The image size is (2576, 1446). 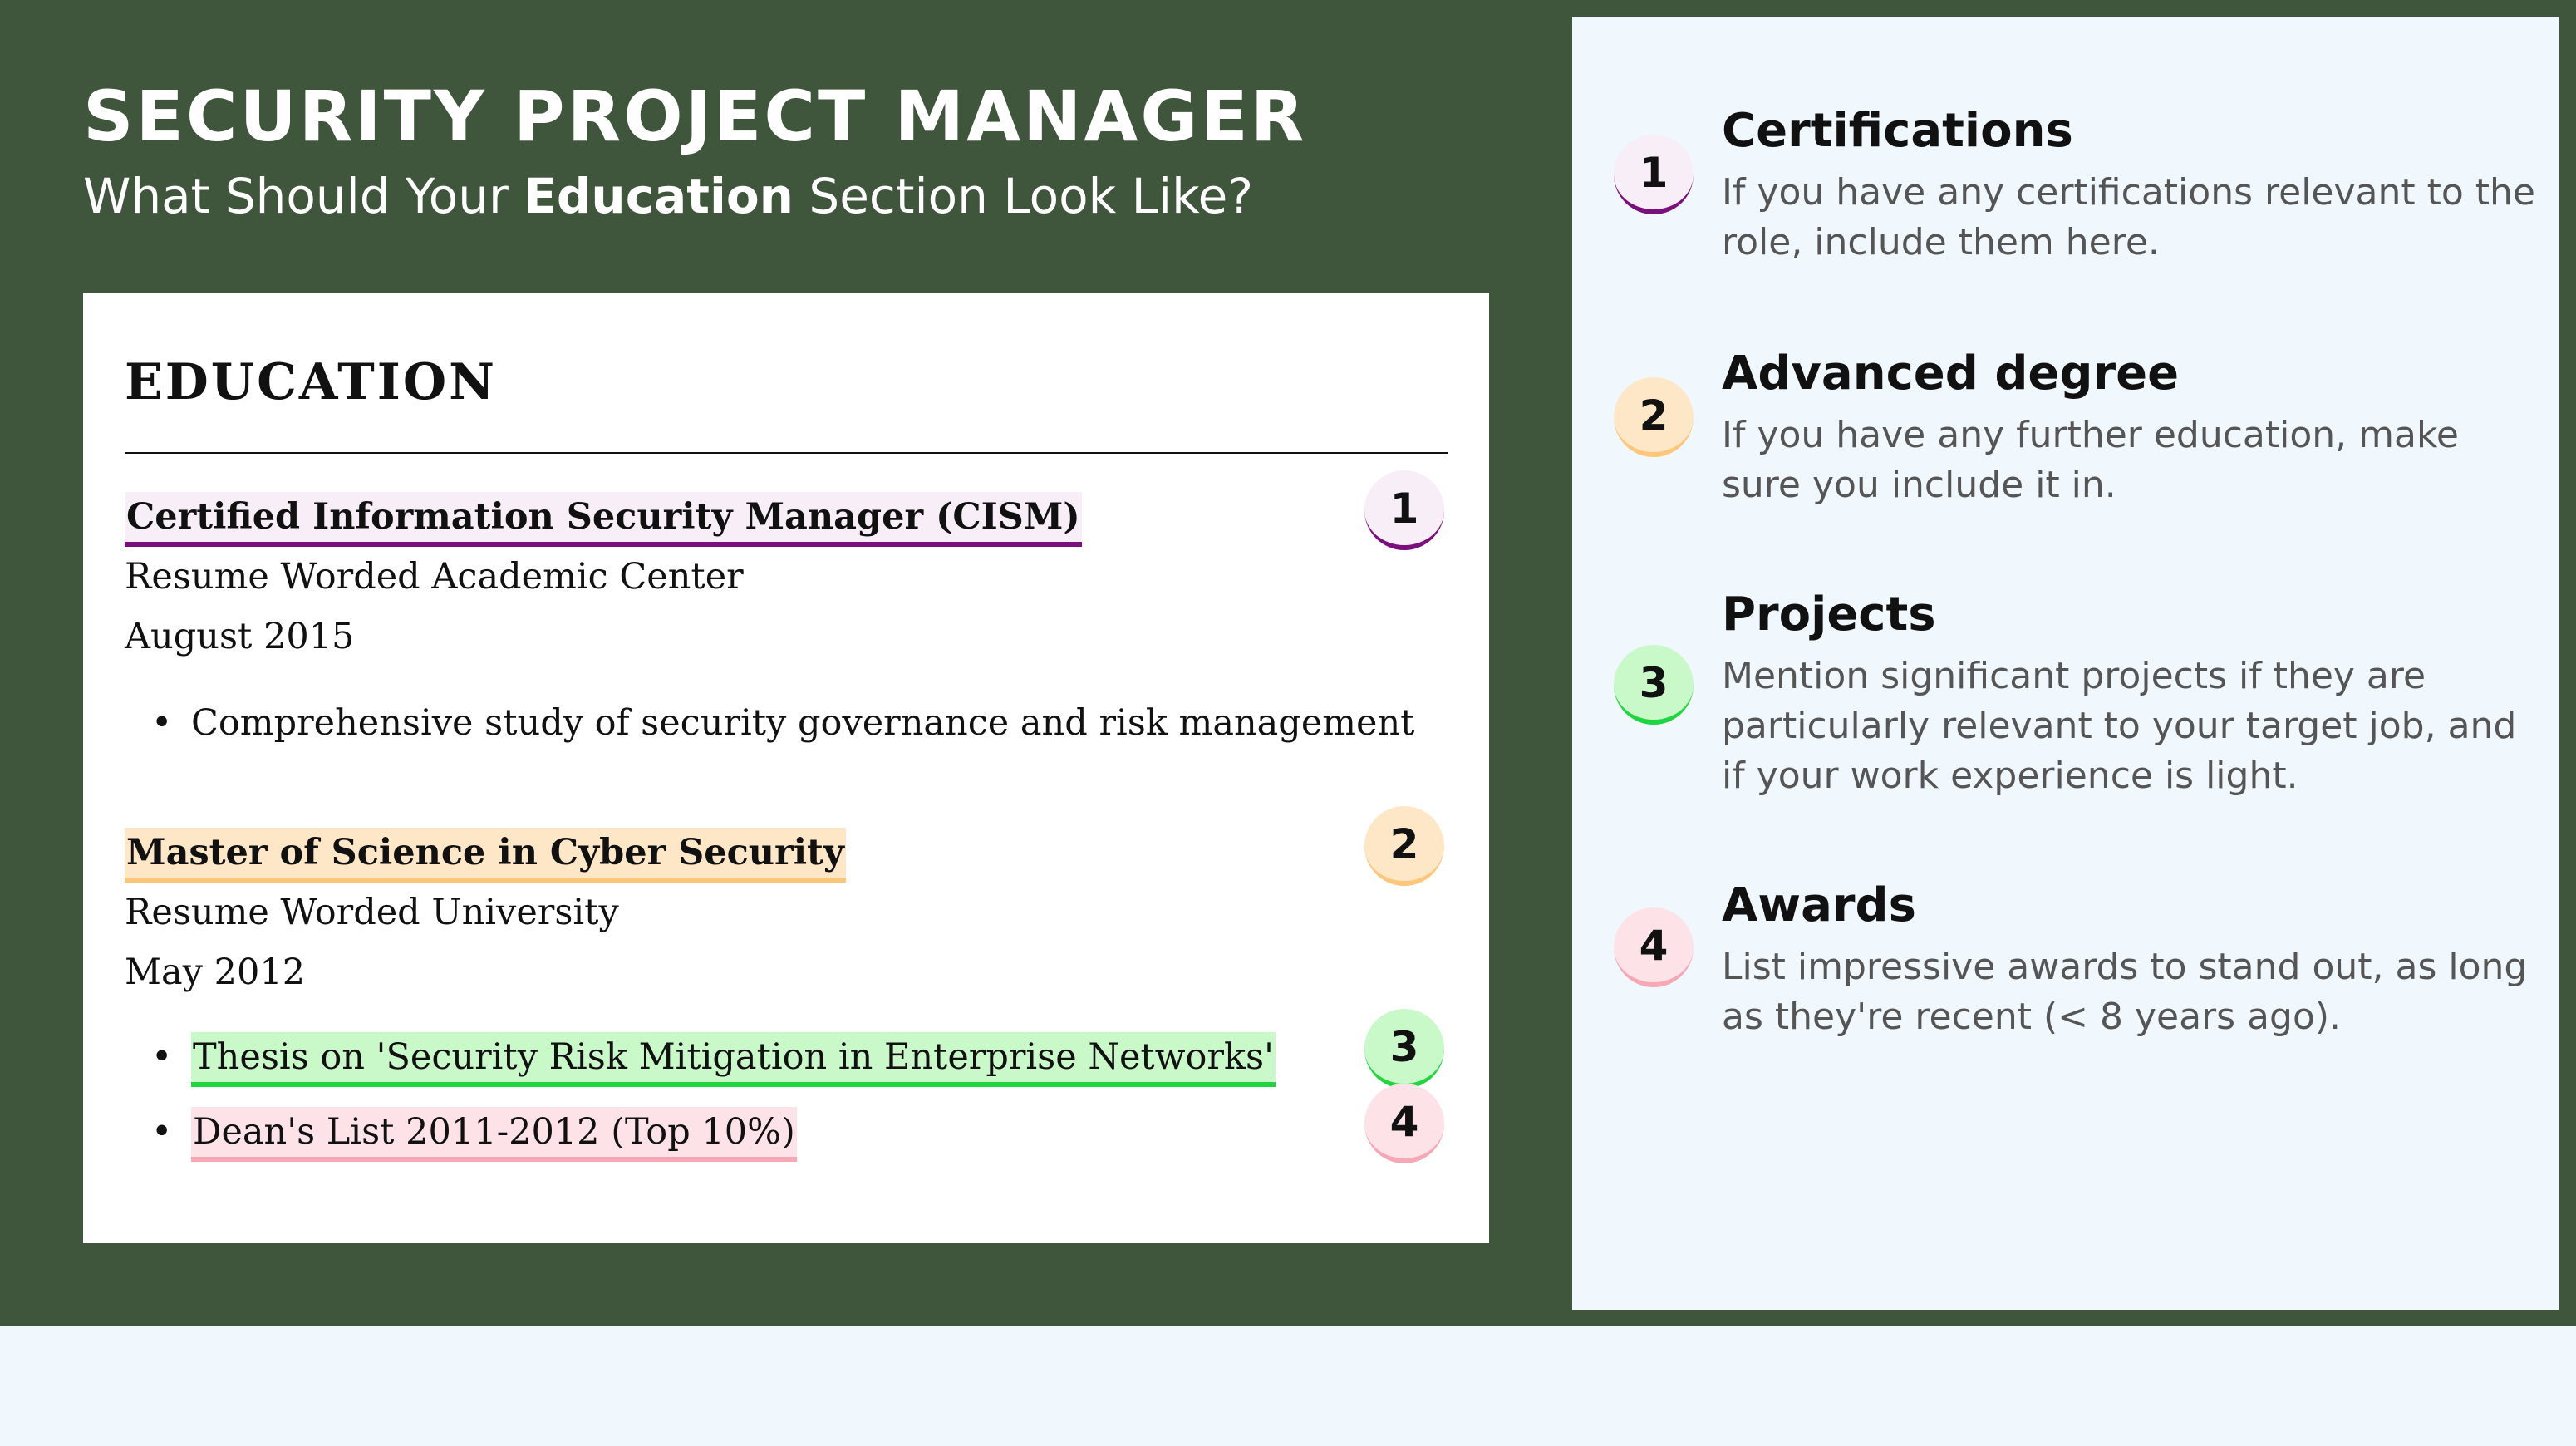 I want to click on tip-badge-2: 2, so click(x=1654, y=417).